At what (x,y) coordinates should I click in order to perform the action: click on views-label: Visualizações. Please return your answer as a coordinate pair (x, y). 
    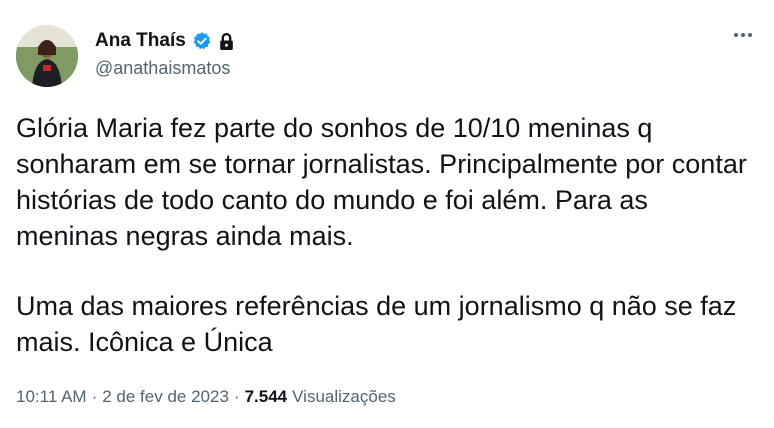
    Looking at the image, I should click on (344, 396).